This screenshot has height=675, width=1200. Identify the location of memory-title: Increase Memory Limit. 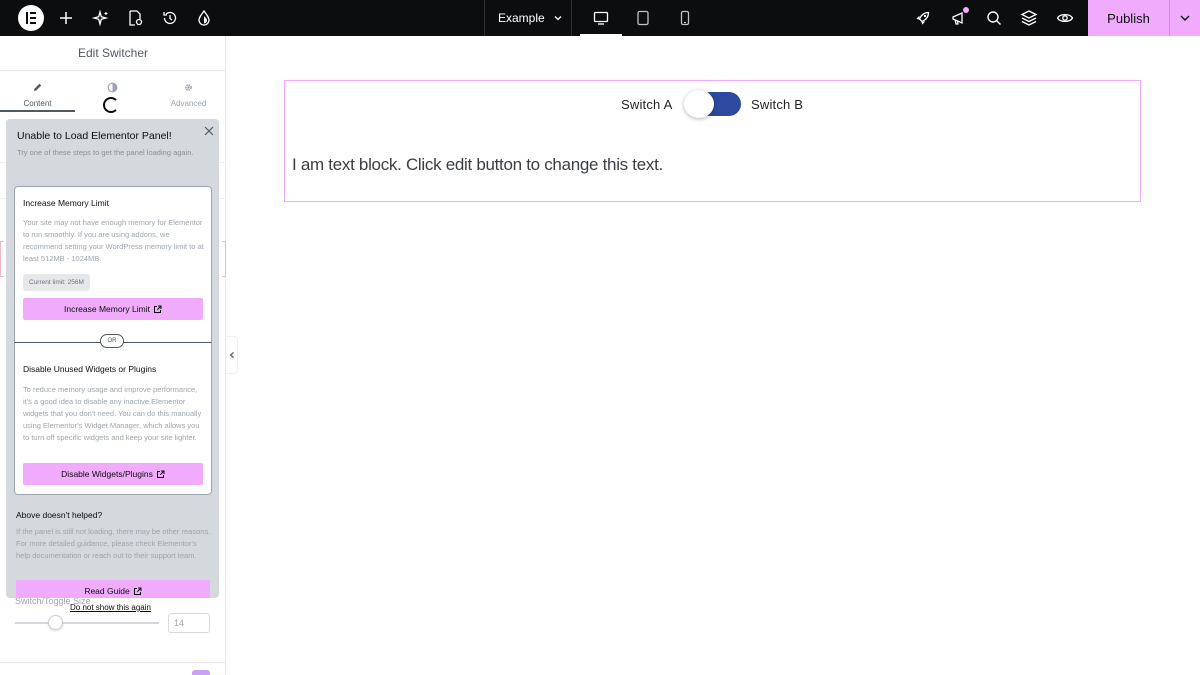
(66, 203).